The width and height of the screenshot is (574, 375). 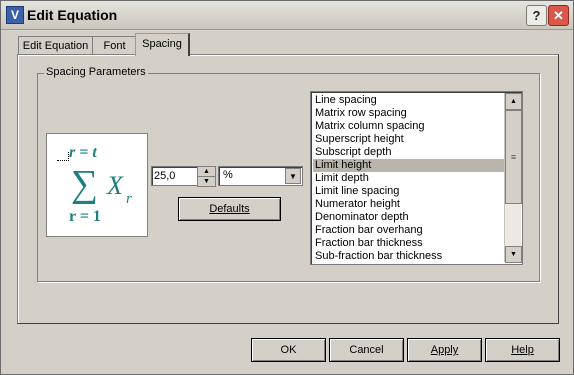 What do you see at coordinates (129, 199) in the screenshot?
I see `preview-subscript: r` at bounding box center [129, 199].